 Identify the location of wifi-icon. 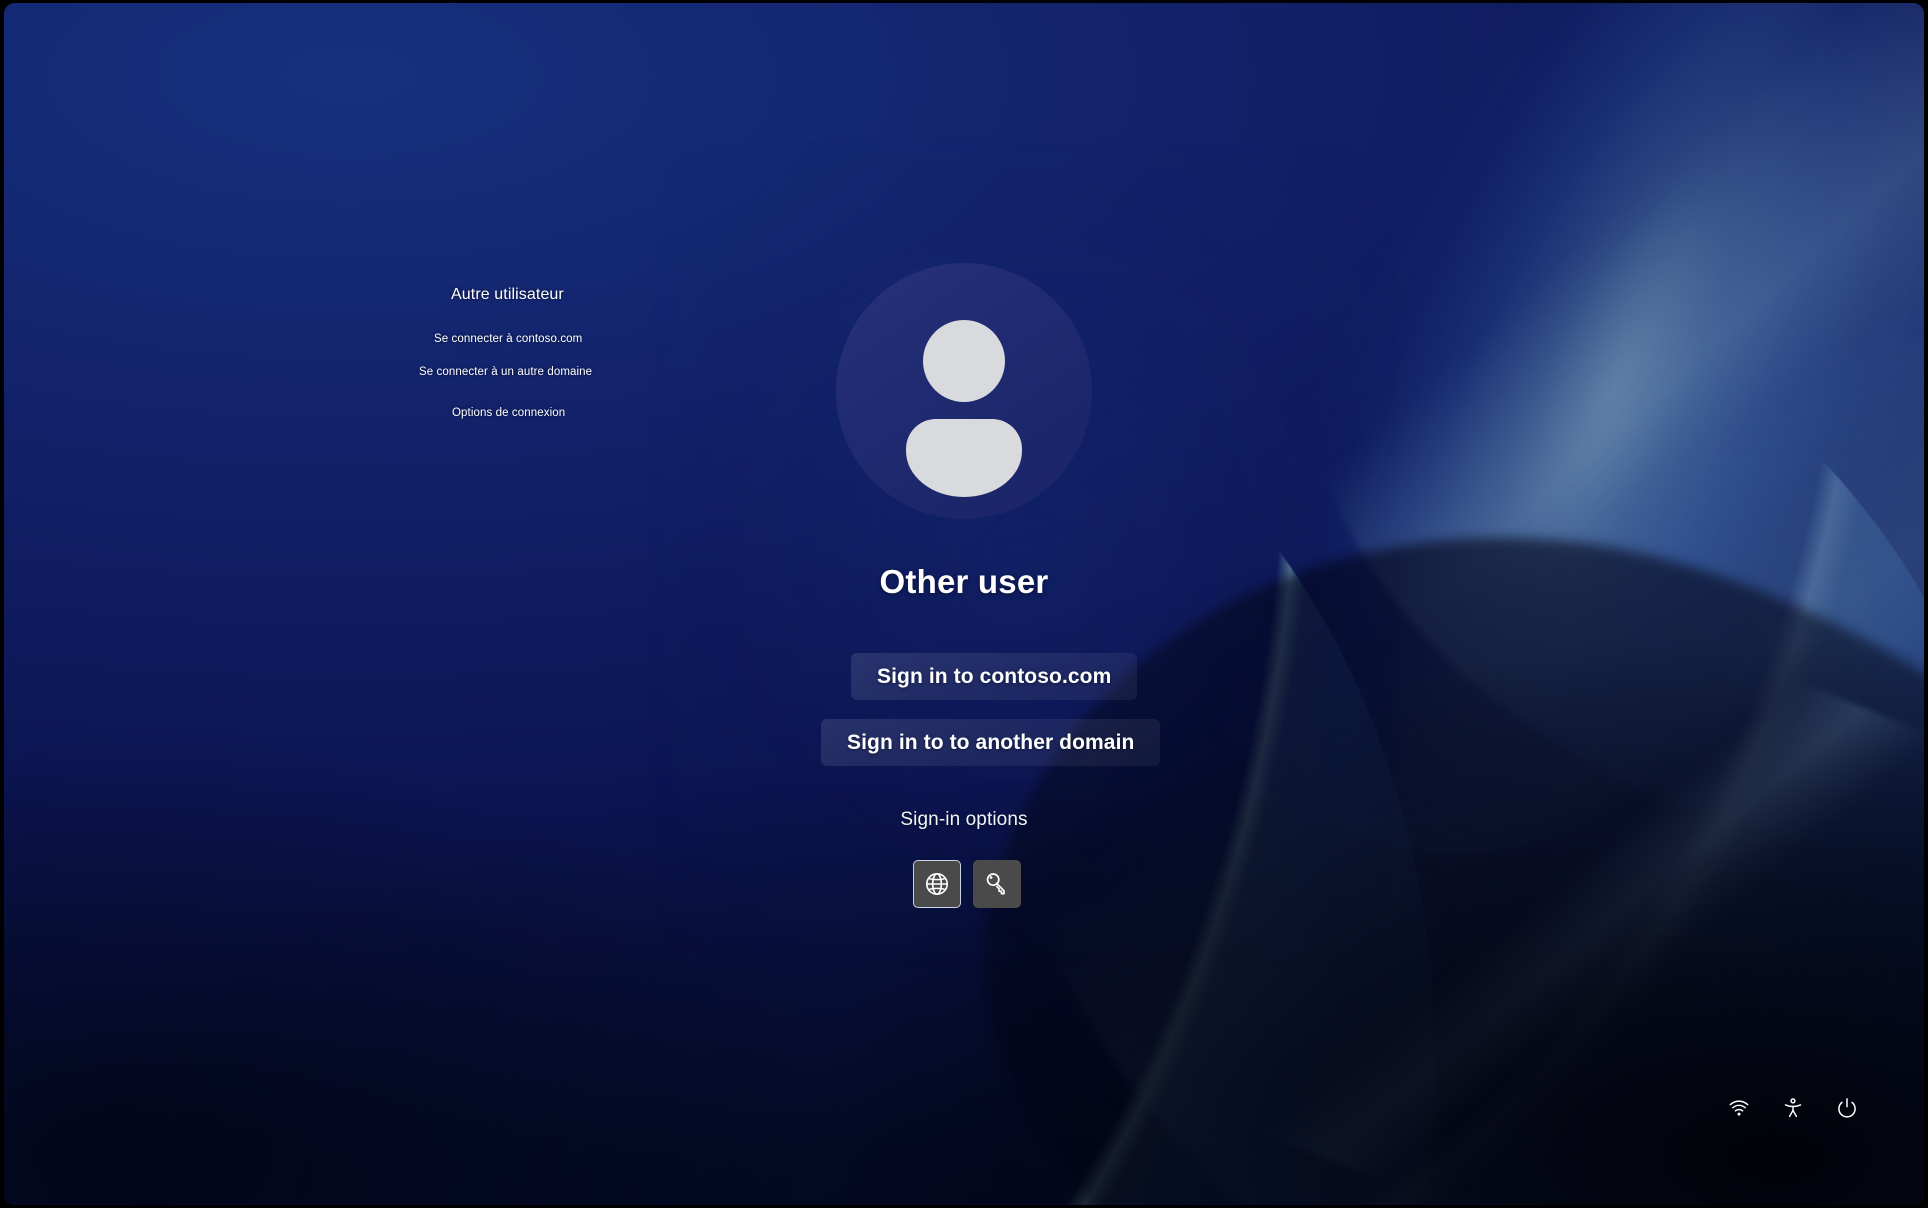
(1739, 1108).